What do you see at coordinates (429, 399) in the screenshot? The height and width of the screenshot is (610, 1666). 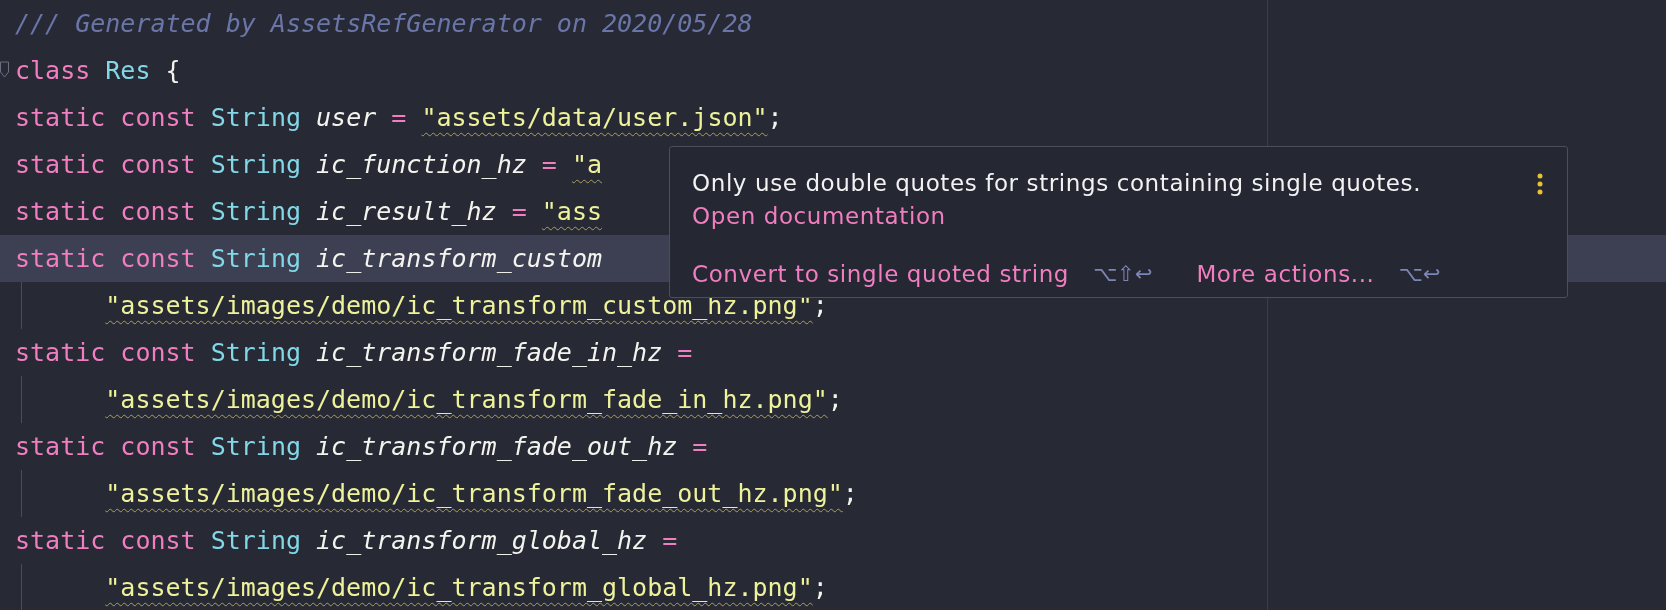 I see `code-line: "assets/images/demo/ic_transform_fade_in_hz.png";` at bounding box center [429, 399].